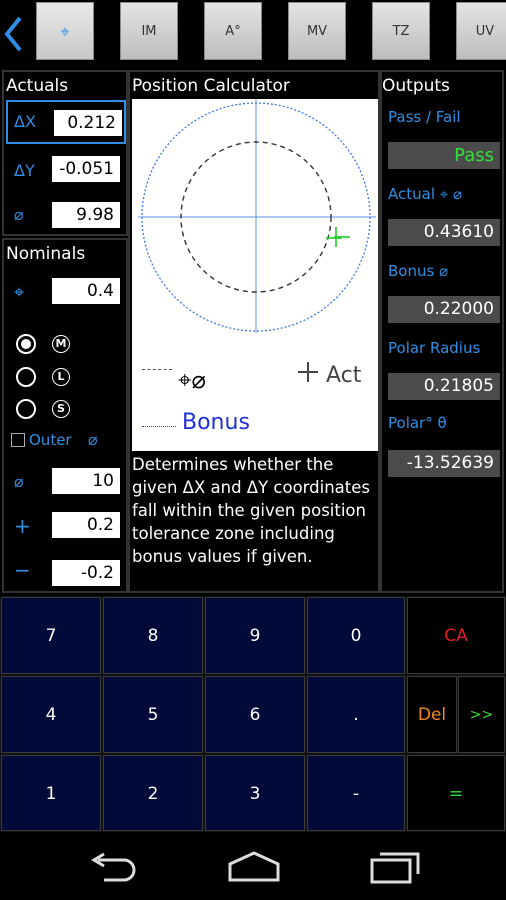 Image resolution: width=506 pixels, height=900 pixels. I want to click on back-chevron-icon, so click(14, 34).